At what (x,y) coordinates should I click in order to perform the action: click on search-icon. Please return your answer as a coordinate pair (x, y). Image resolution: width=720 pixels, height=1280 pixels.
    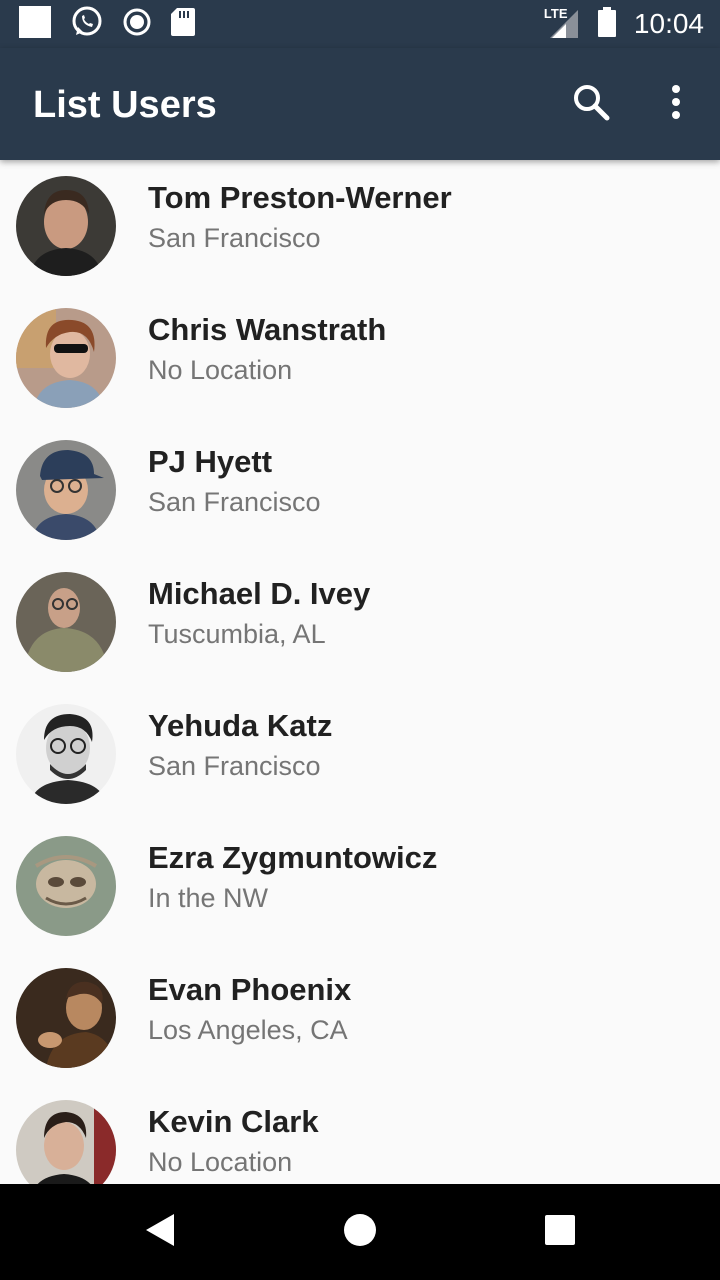
    Looking at the image, I should click on (591, 104).